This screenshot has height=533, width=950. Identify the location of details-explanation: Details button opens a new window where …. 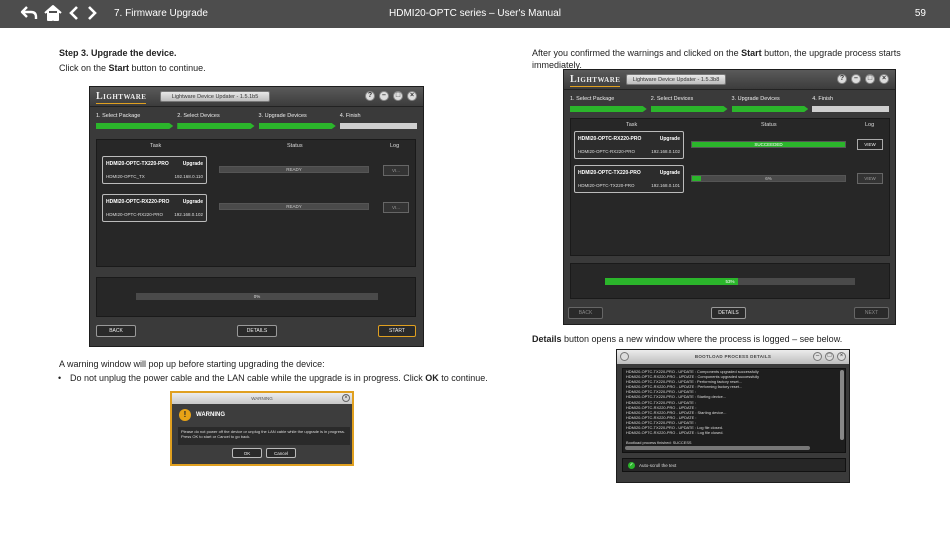
(687, 339).